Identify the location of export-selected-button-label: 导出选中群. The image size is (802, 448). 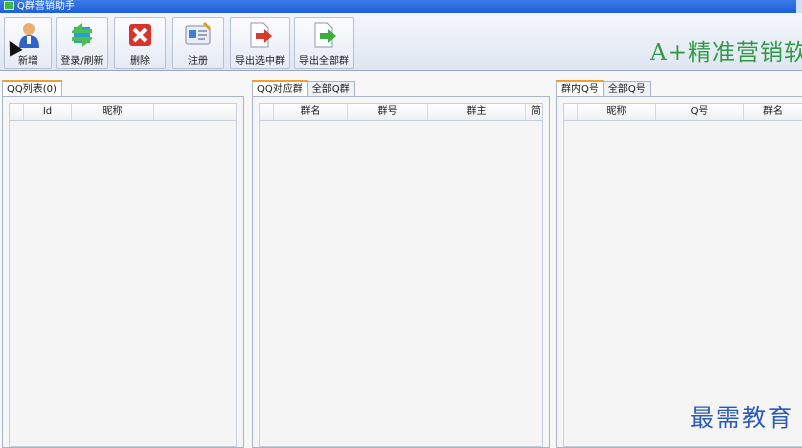
(260, 61).